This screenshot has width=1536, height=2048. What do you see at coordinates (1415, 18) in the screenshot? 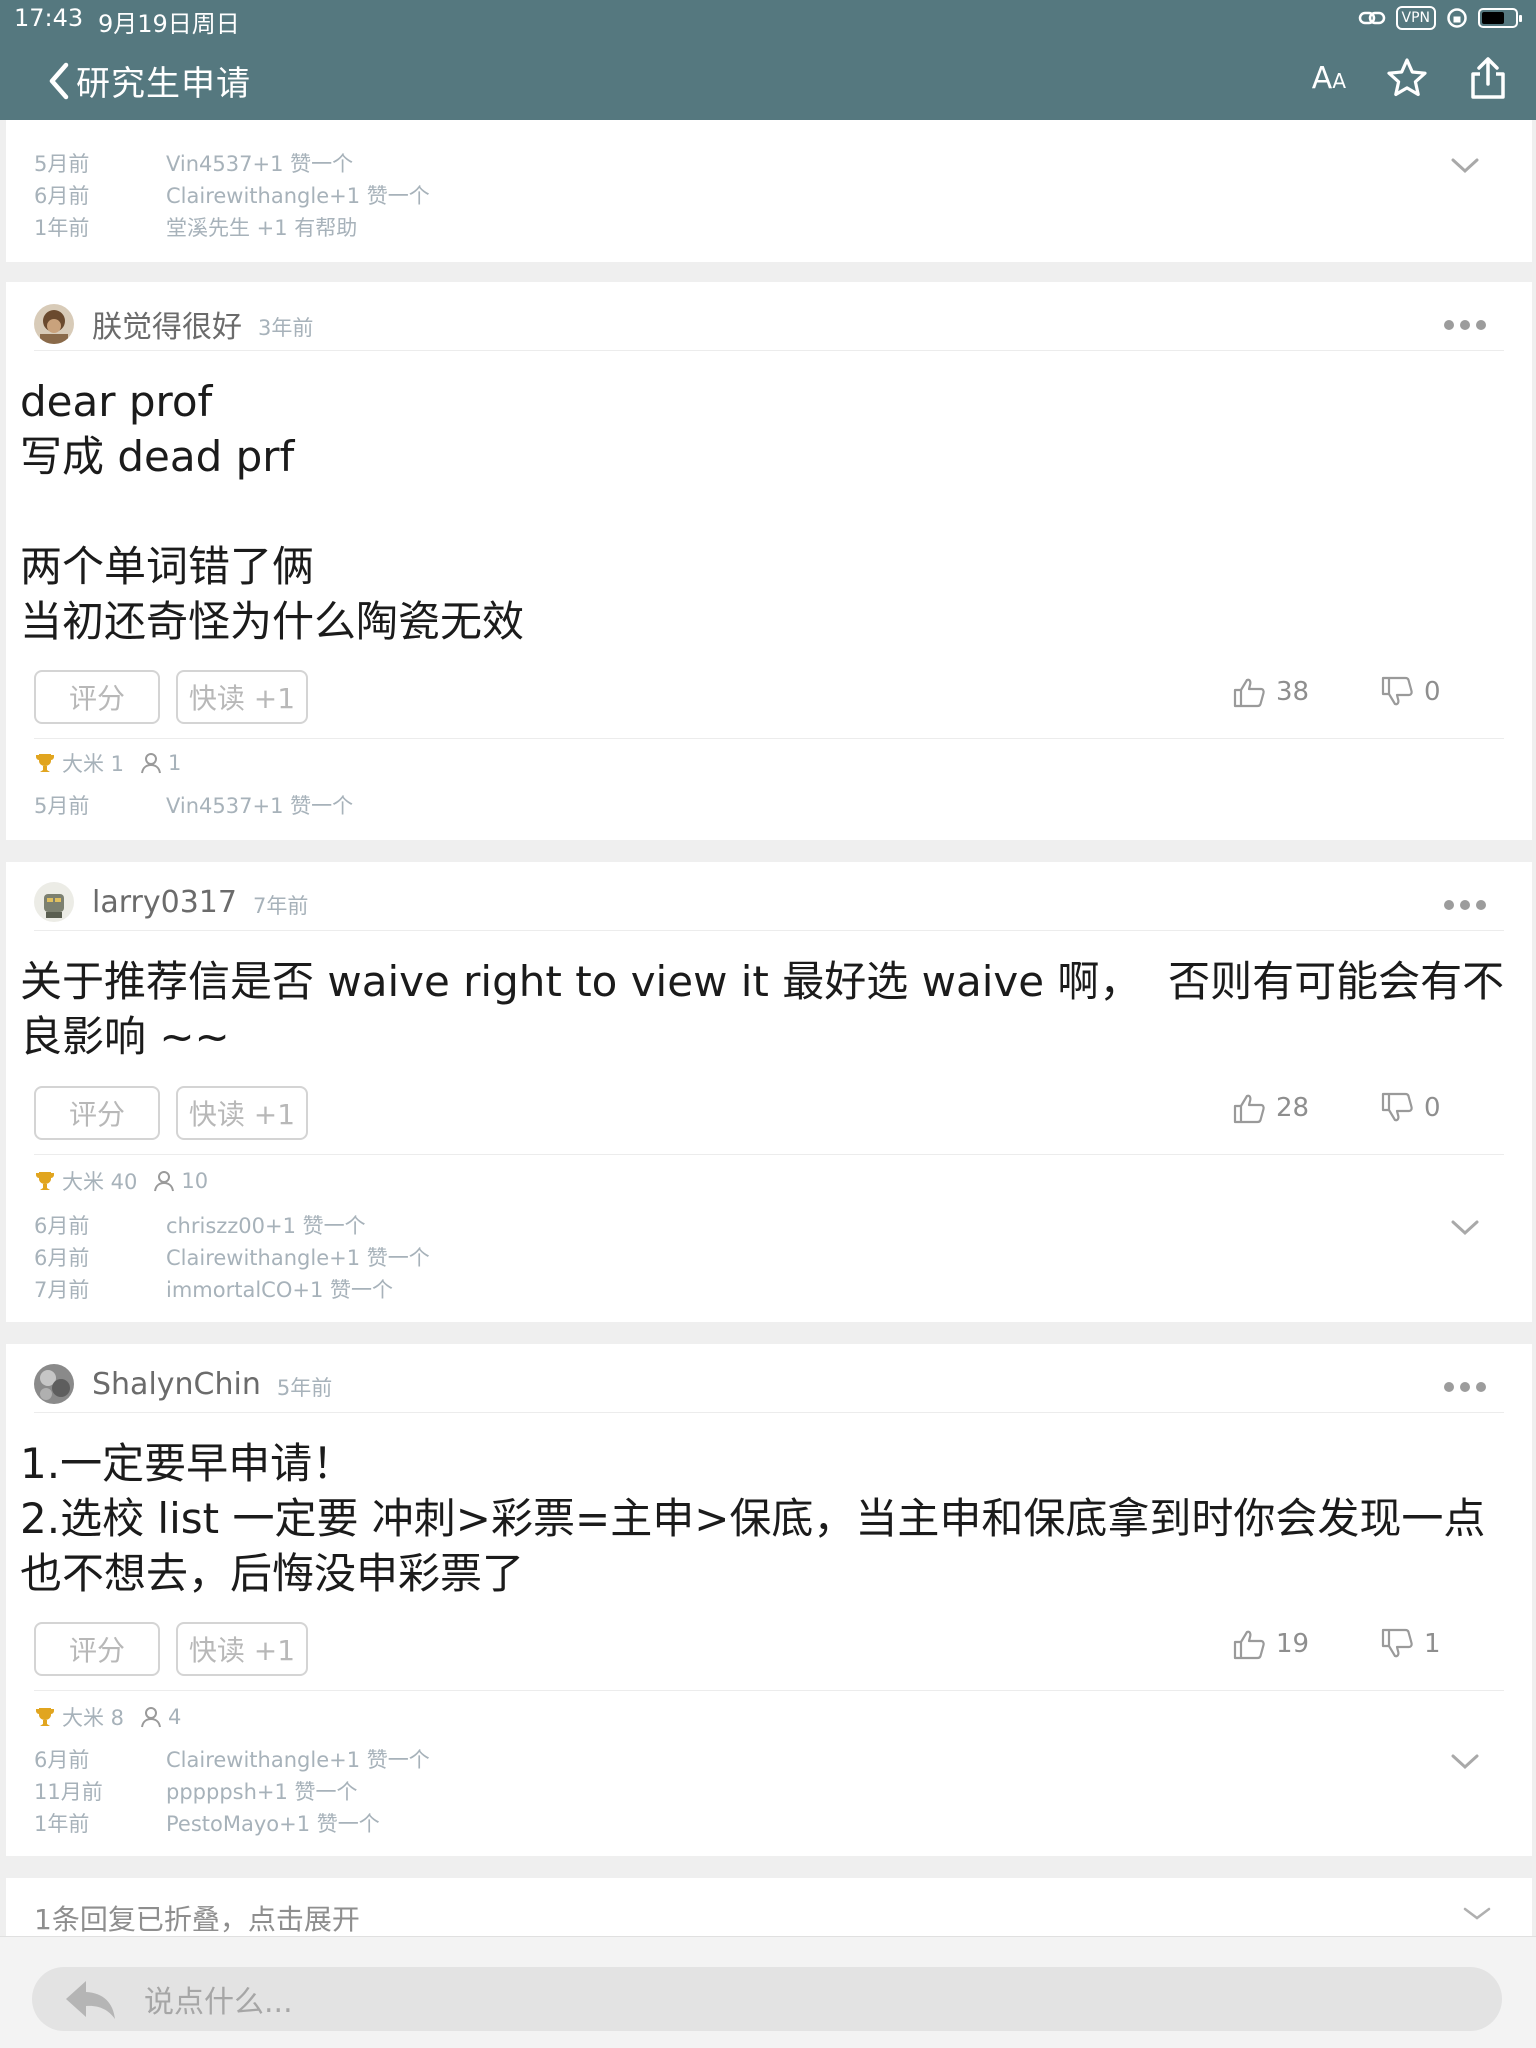
I see `vpn-badge: VPN` at bounding box center [1415, 18].